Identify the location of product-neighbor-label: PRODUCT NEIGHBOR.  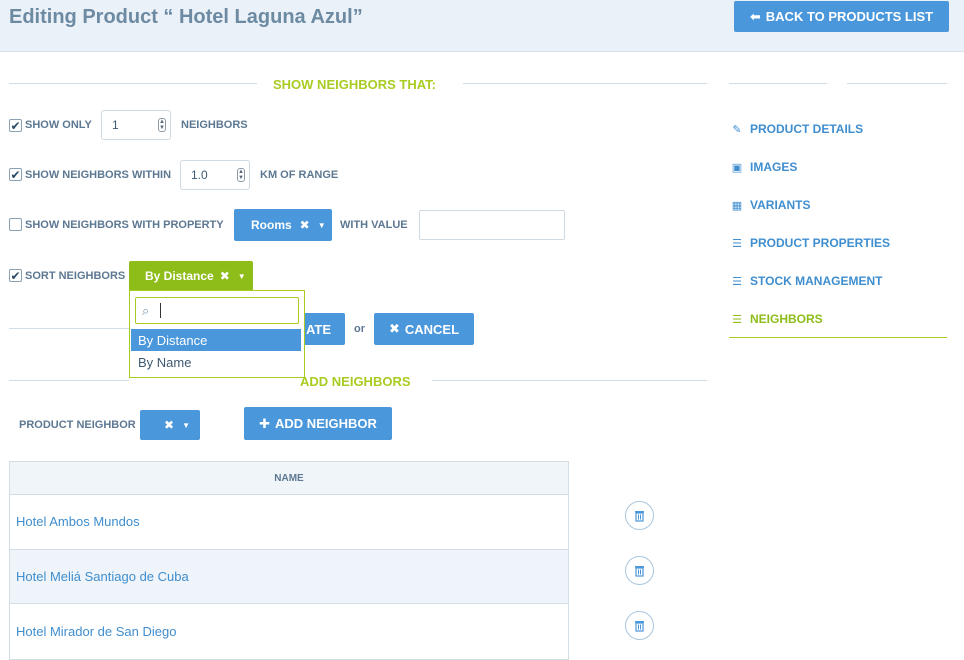
(77, 425).